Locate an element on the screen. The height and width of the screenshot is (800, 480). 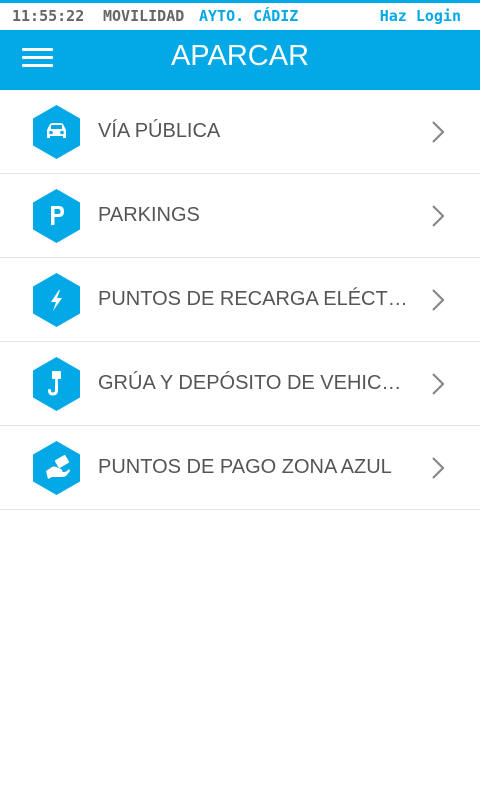
status-ayto: AYTO. CÁDIZ is located at coordinates (249, 16).